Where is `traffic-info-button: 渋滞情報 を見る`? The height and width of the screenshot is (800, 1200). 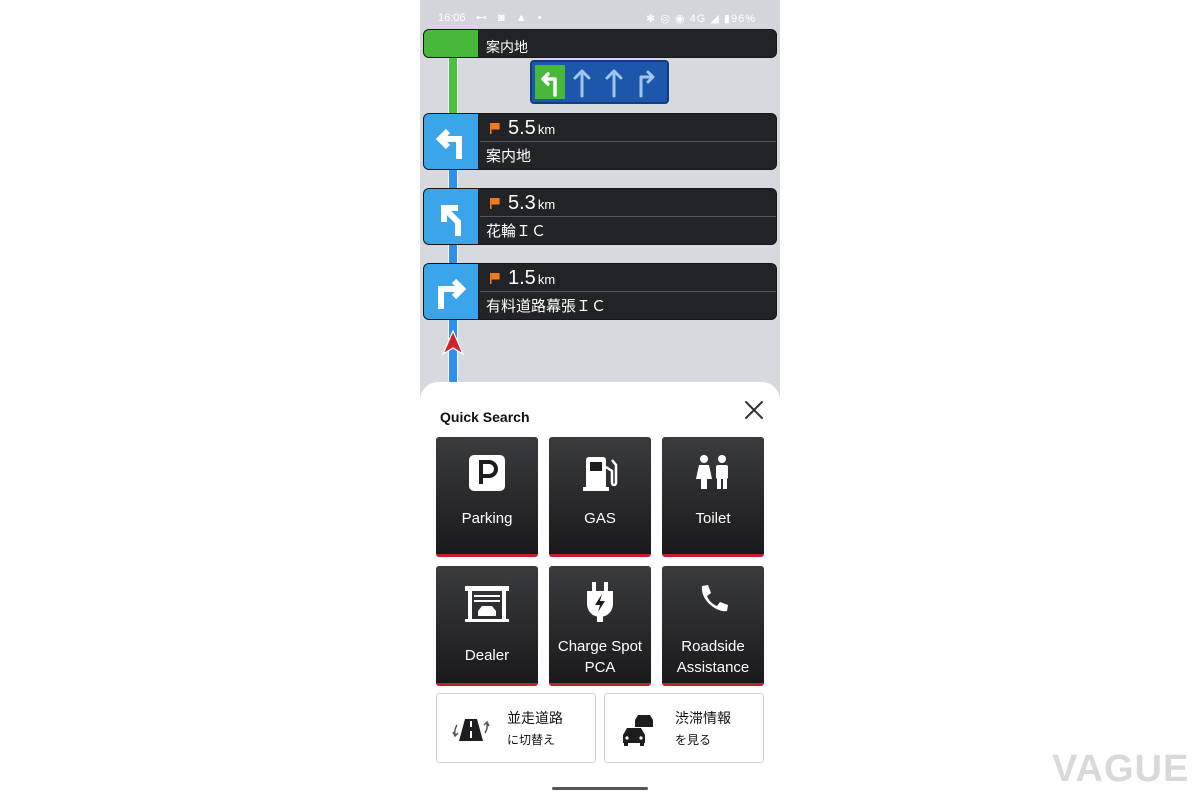
traffic-info-button: 渋滞情報 を見る is located at coordinates (684, 728).